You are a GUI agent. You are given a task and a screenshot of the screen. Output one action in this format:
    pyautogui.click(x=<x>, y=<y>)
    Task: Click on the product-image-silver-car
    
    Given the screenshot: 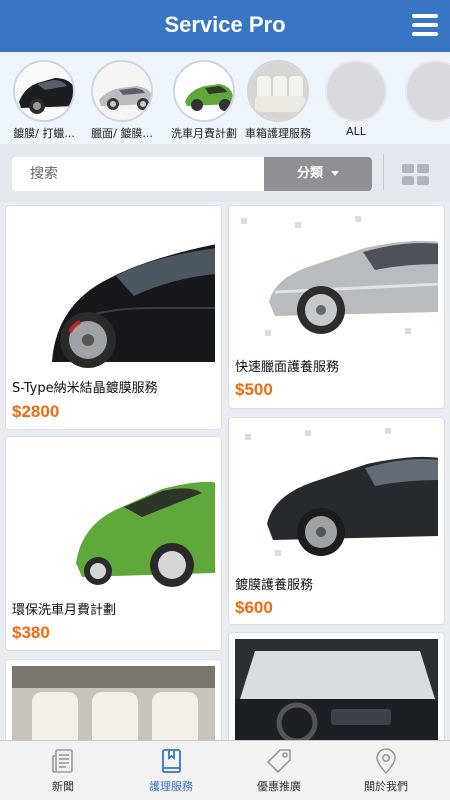 What is the action you would take?
    pyautogui.click(x=336, y=279)
    